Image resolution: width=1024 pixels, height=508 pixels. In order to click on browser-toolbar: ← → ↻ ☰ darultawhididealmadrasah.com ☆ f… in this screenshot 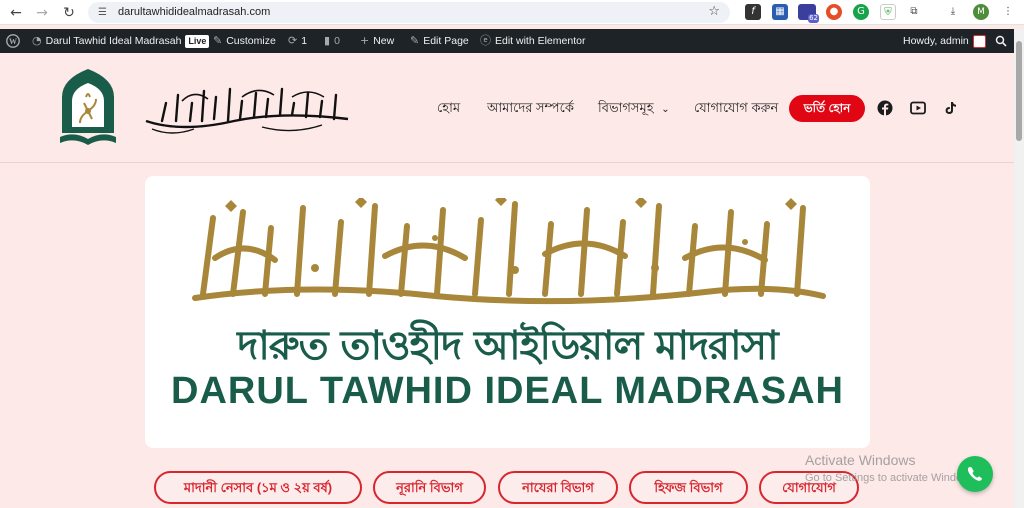, I will do `click(512, 12)`.